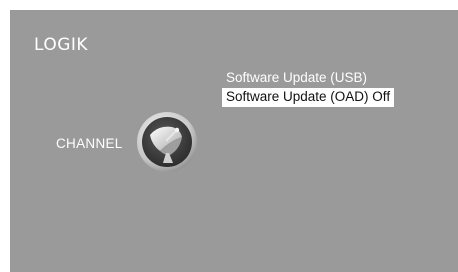  Describe the element at coordinates (89, 143) in the screenshot. I see `category-label: CHANNEL` at that location.